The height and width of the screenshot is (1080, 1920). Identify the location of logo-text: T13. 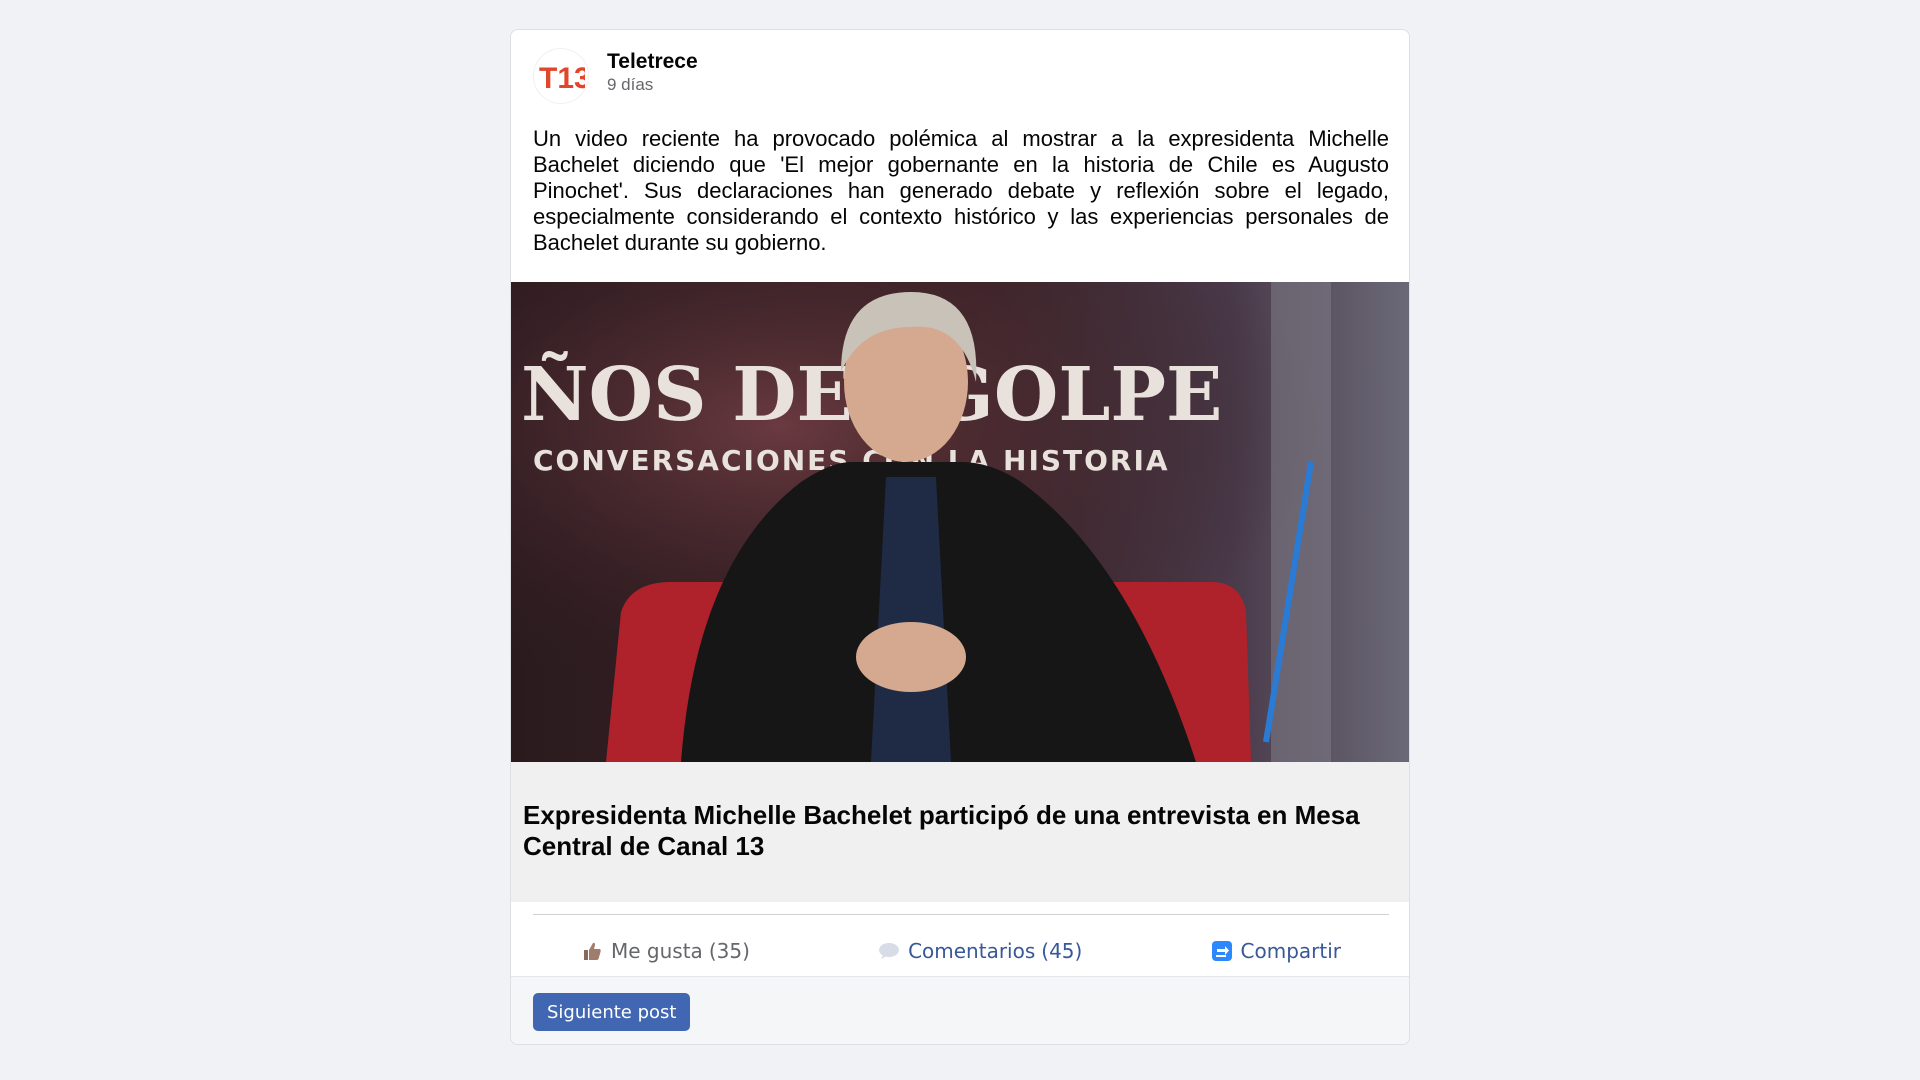
(562, 78).